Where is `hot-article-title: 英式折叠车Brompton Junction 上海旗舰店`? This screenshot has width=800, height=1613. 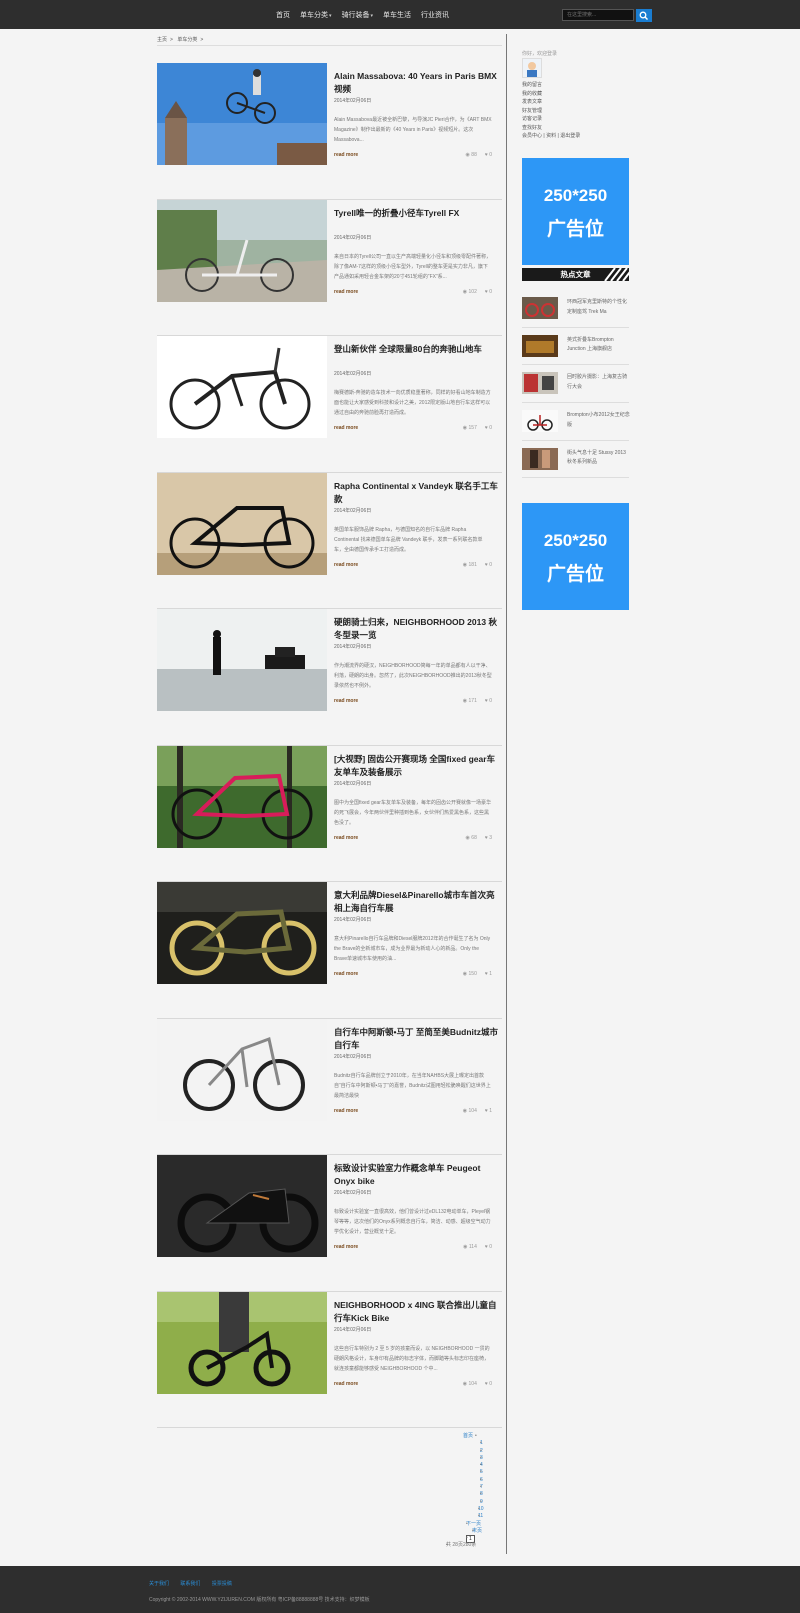
hot-article-title: 英式折叠车Brompton Junction 上海旗舰店 is located at coordinates (599, 345).